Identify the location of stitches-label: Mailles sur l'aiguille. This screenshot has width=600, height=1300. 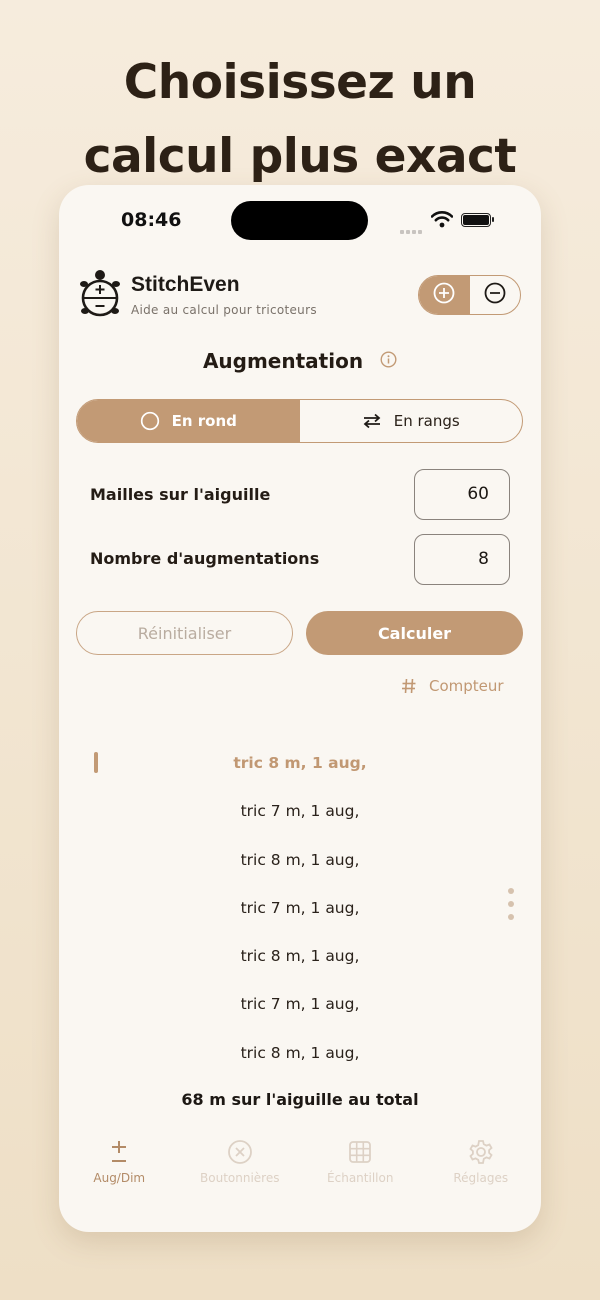
(180, 494).